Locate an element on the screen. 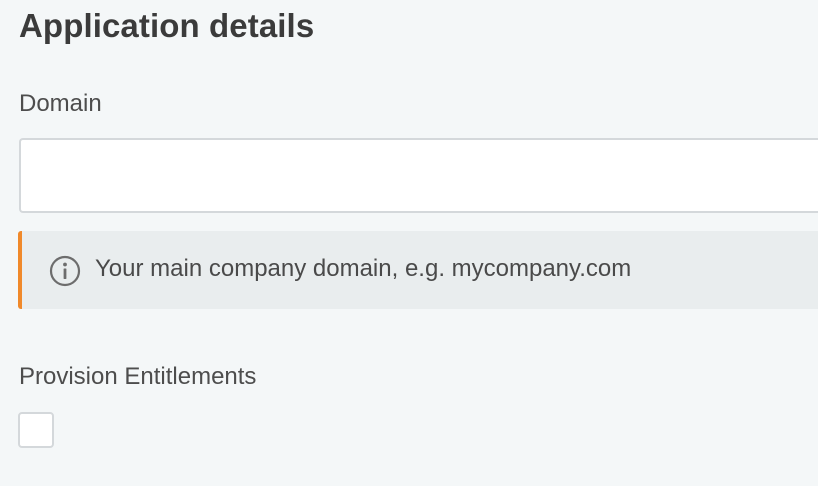  provision-entitlements-checkbox is located at coordinates (36, 430).